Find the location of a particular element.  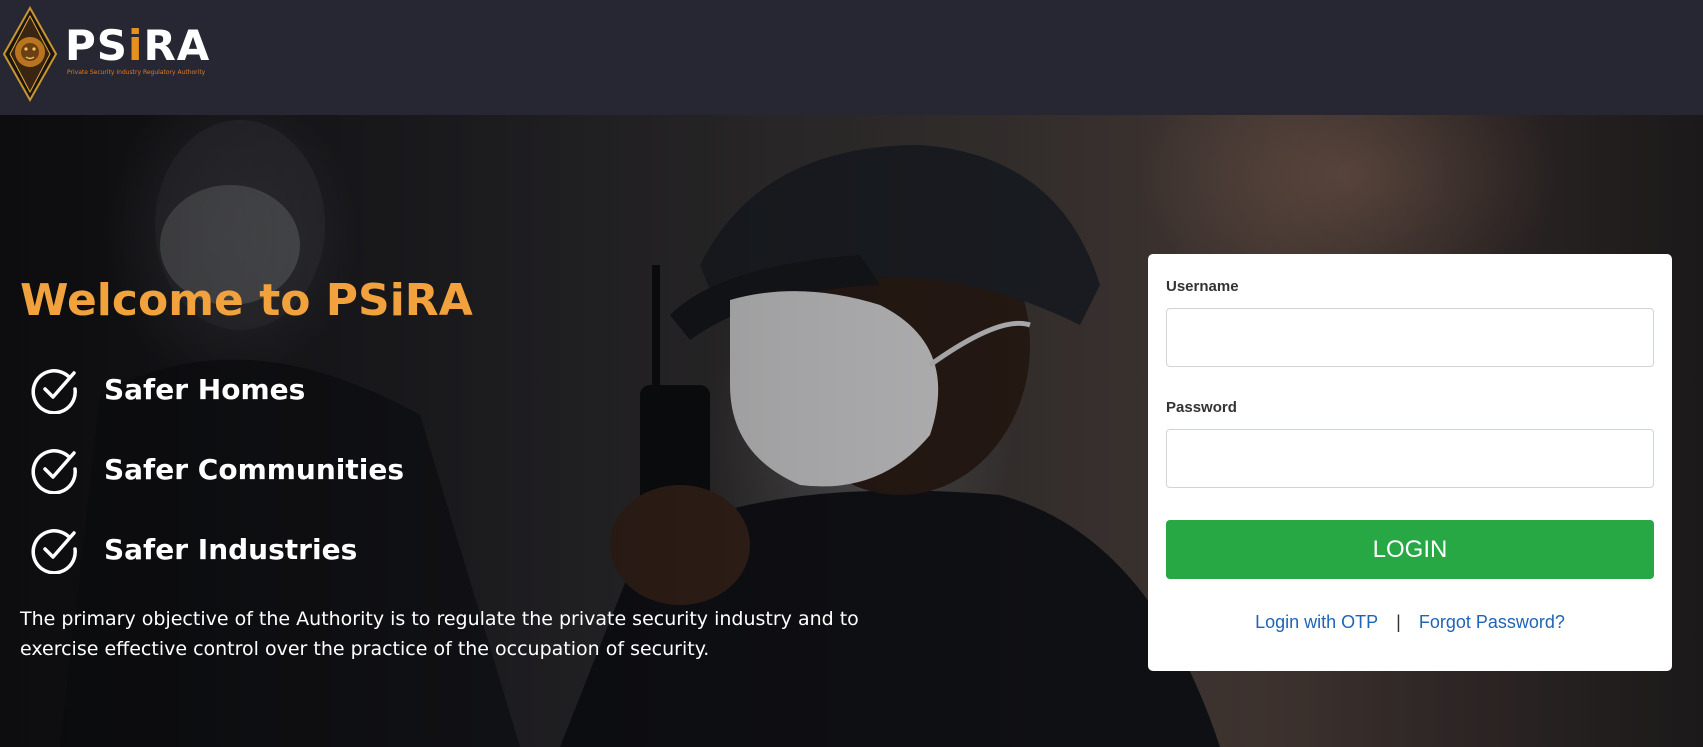

password-input is located at coordinates (1410, 458).